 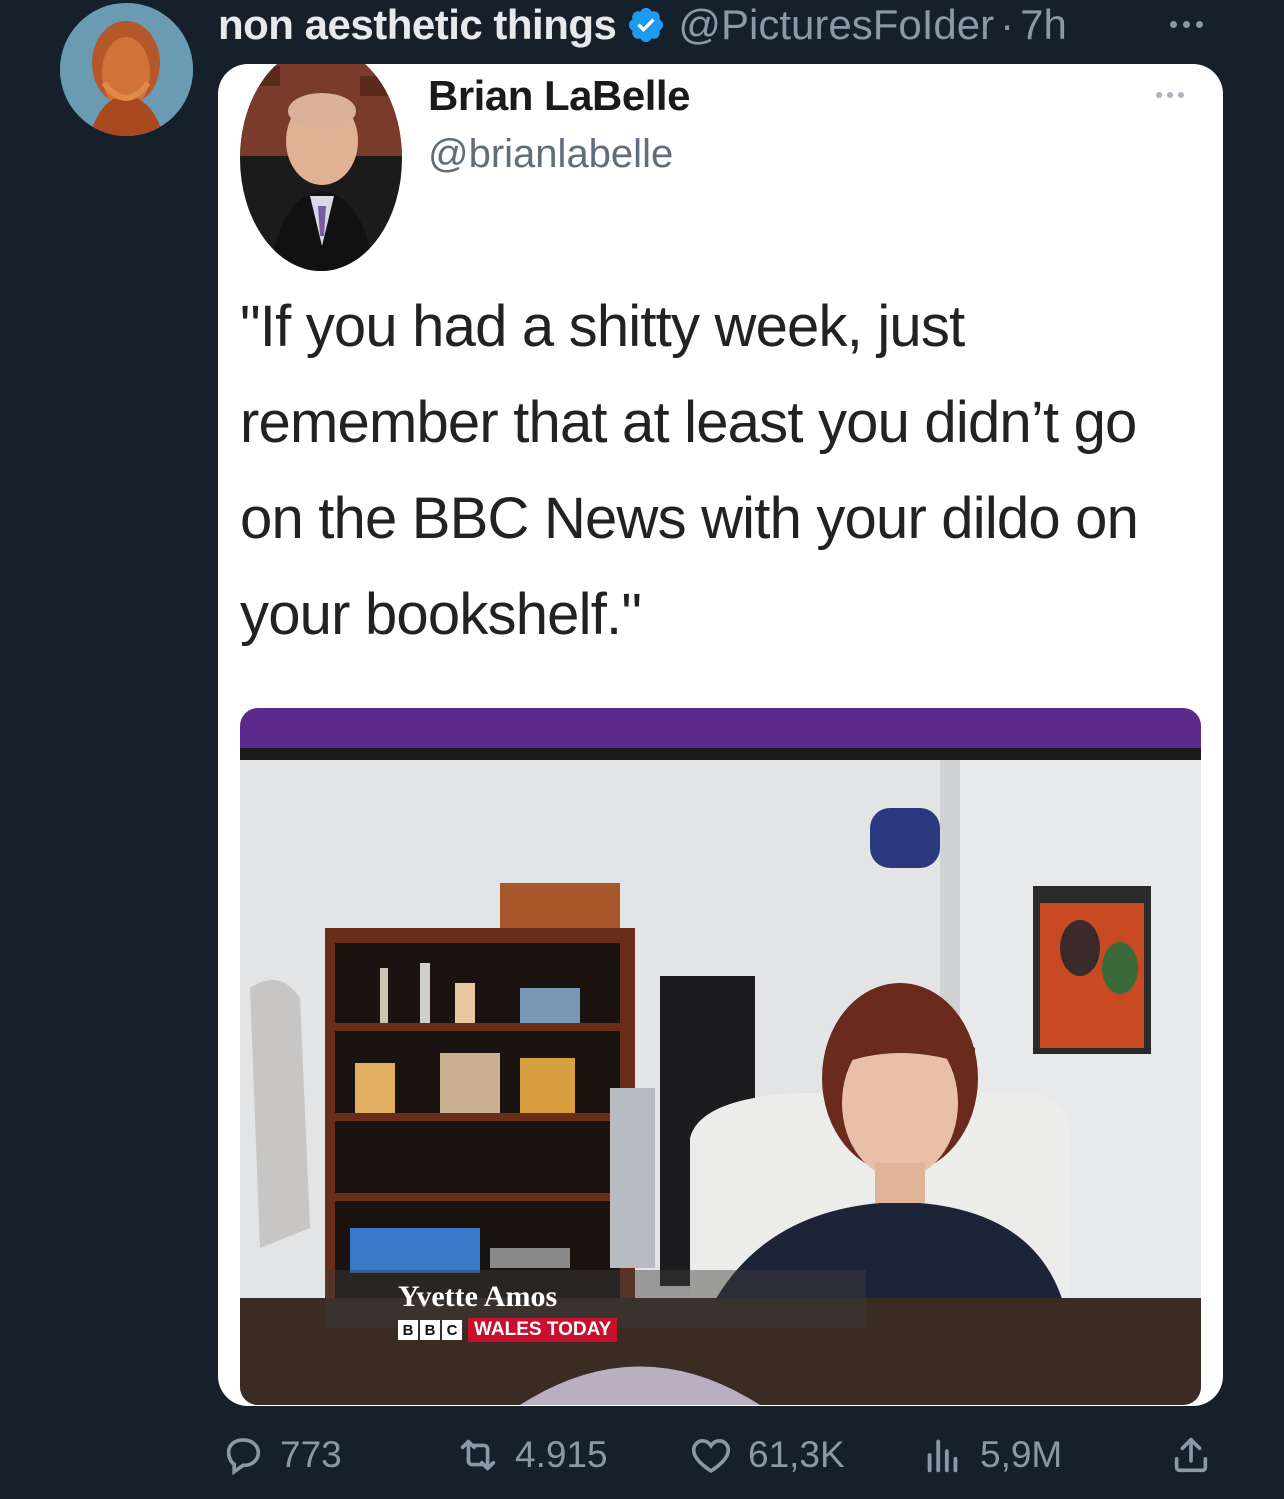 What do you see at coordinates (942, 1456) in the screenshot?
I see `views-chart-icon` at bounding box center [942, 1456].